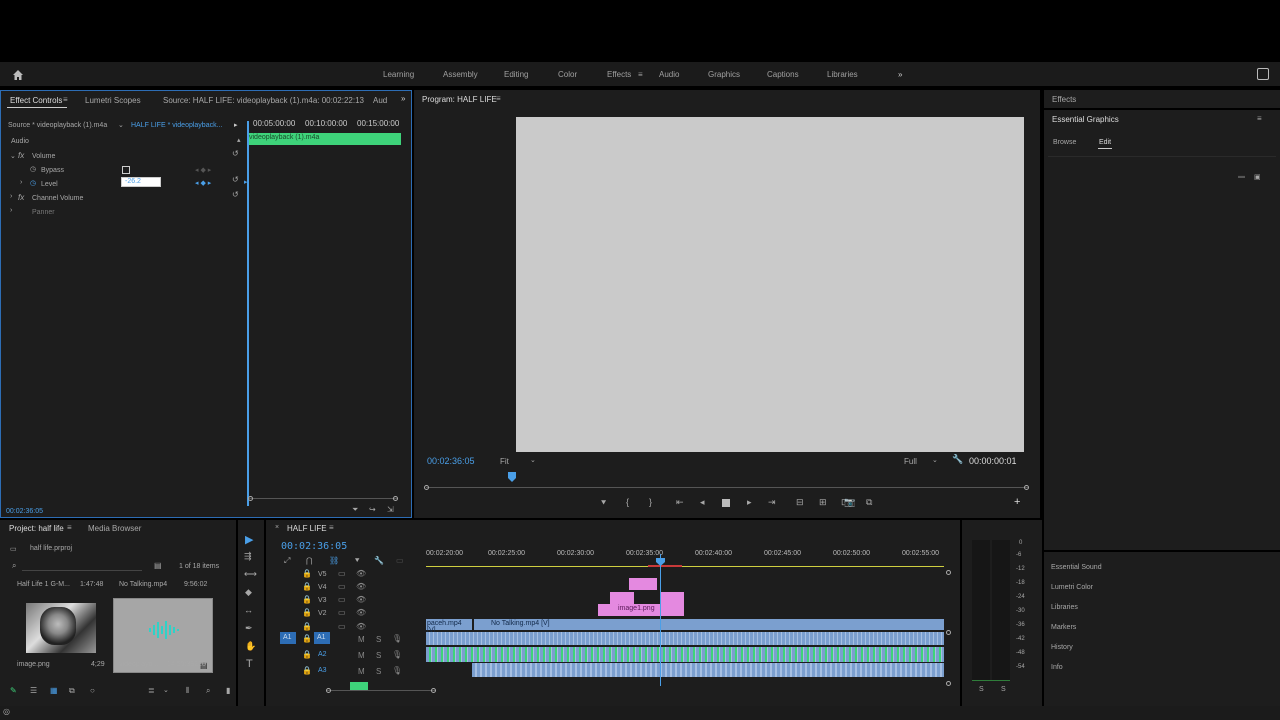  Describe the element at coordinates (250, 574) in the screenshot. I see `ripple-edit-tool-icon: ⟷` at that location.